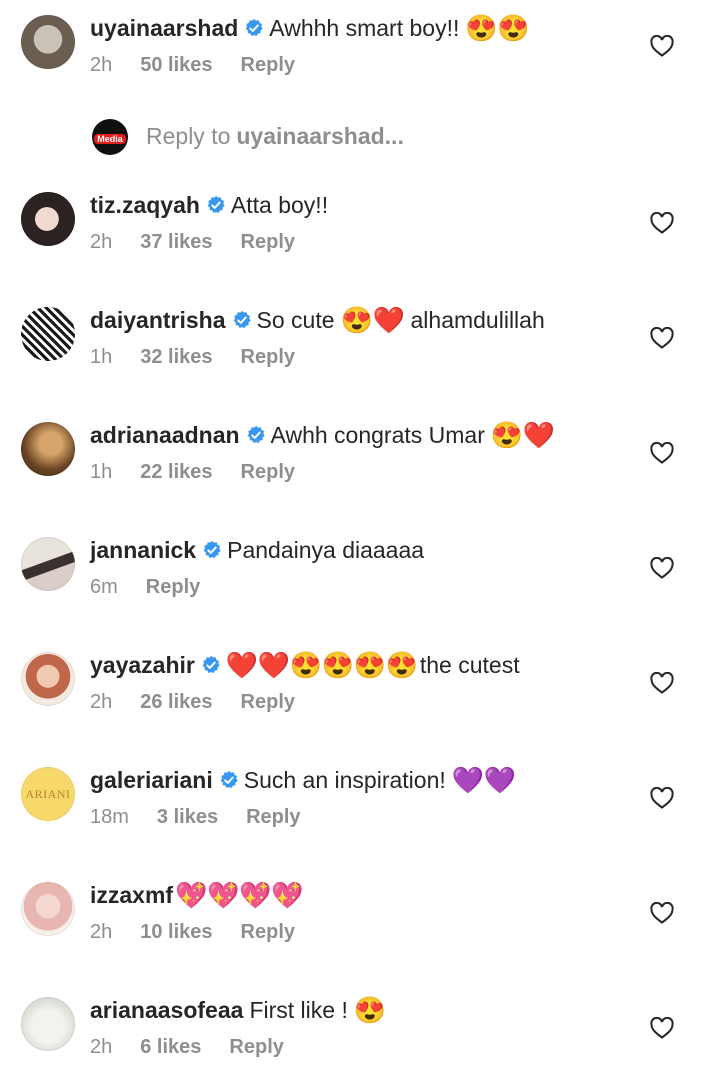  Describe the element at coordinates (197, 895) in the screenshot. I see `comment-line: izzaxmf 💖 💖 💖 💖` at that location.